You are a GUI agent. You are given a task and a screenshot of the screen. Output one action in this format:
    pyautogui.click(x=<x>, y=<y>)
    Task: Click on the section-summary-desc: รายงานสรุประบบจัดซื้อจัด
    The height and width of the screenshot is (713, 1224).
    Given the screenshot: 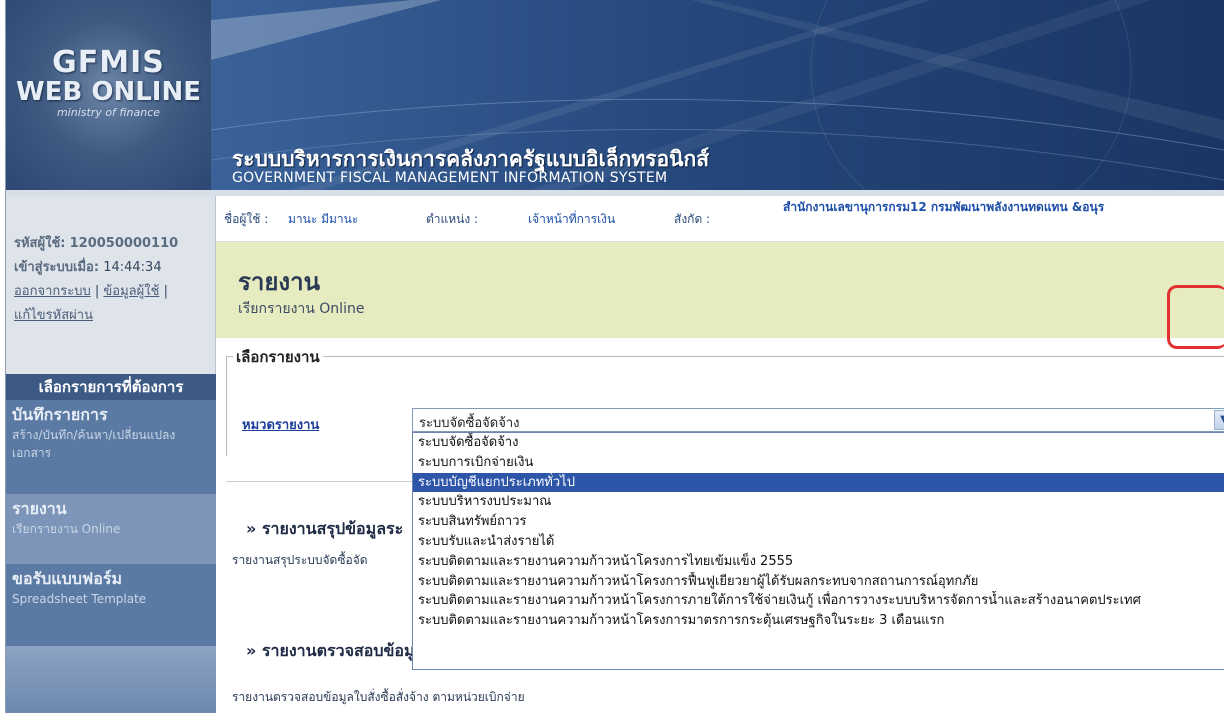 What is the action you would take?
    pyautogui.click(x=300, y=560)
    